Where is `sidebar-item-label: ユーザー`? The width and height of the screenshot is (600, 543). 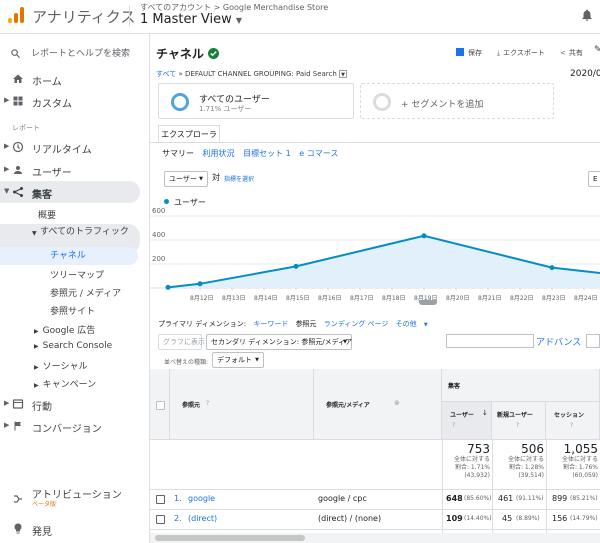
sidebar-item-label: ユーザー is located at coordinates (52, 173).